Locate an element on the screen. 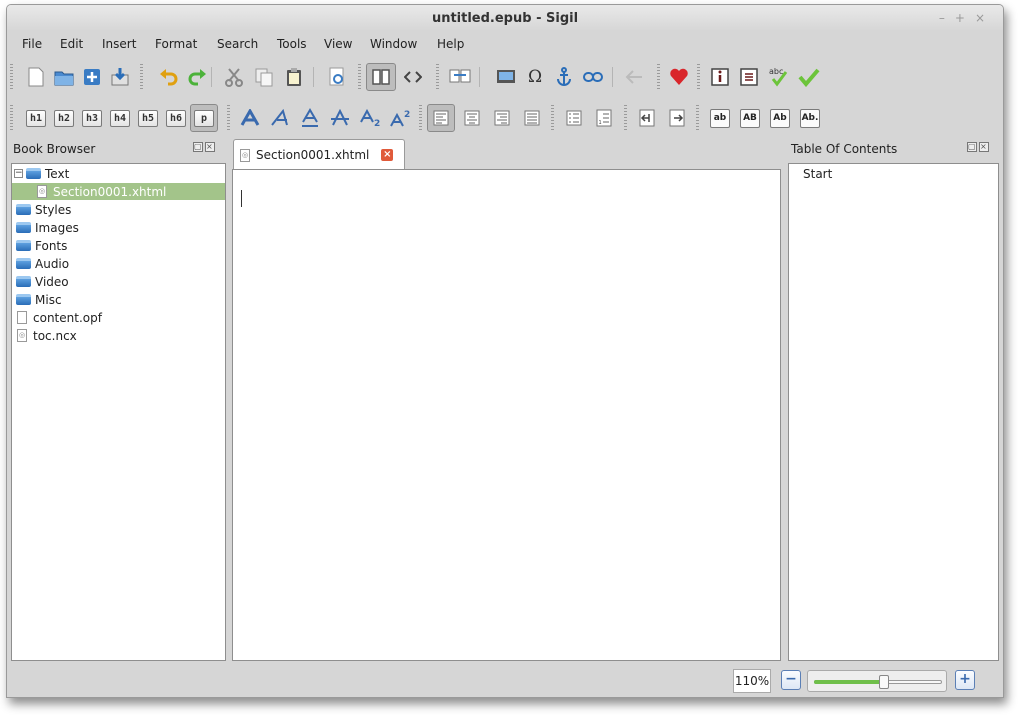  insert-special-character-icon: Ω is located at coordinates (535, 77).